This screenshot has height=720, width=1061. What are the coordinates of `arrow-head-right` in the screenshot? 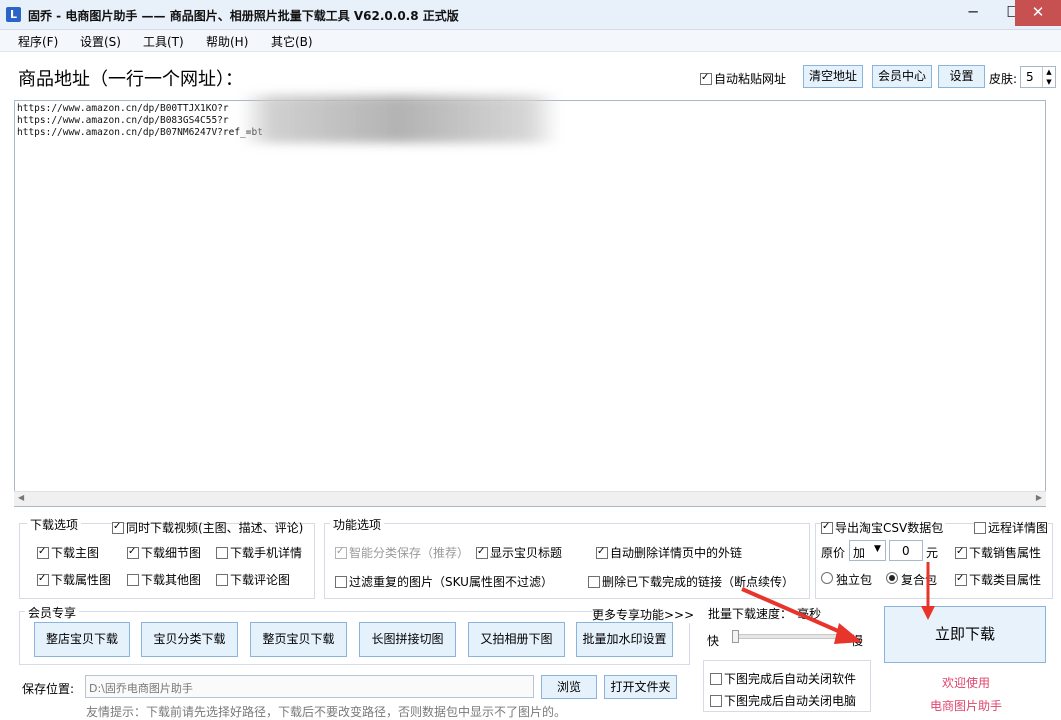 It's located at (848, 633).